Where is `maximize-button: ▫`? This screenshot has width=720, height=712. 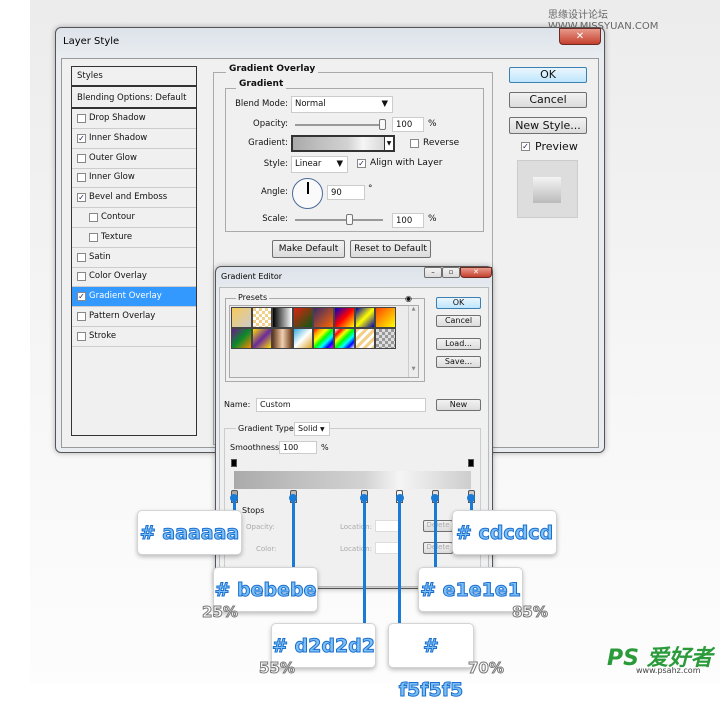 maximize-button: ▫ is located at coordinates (451, 272).